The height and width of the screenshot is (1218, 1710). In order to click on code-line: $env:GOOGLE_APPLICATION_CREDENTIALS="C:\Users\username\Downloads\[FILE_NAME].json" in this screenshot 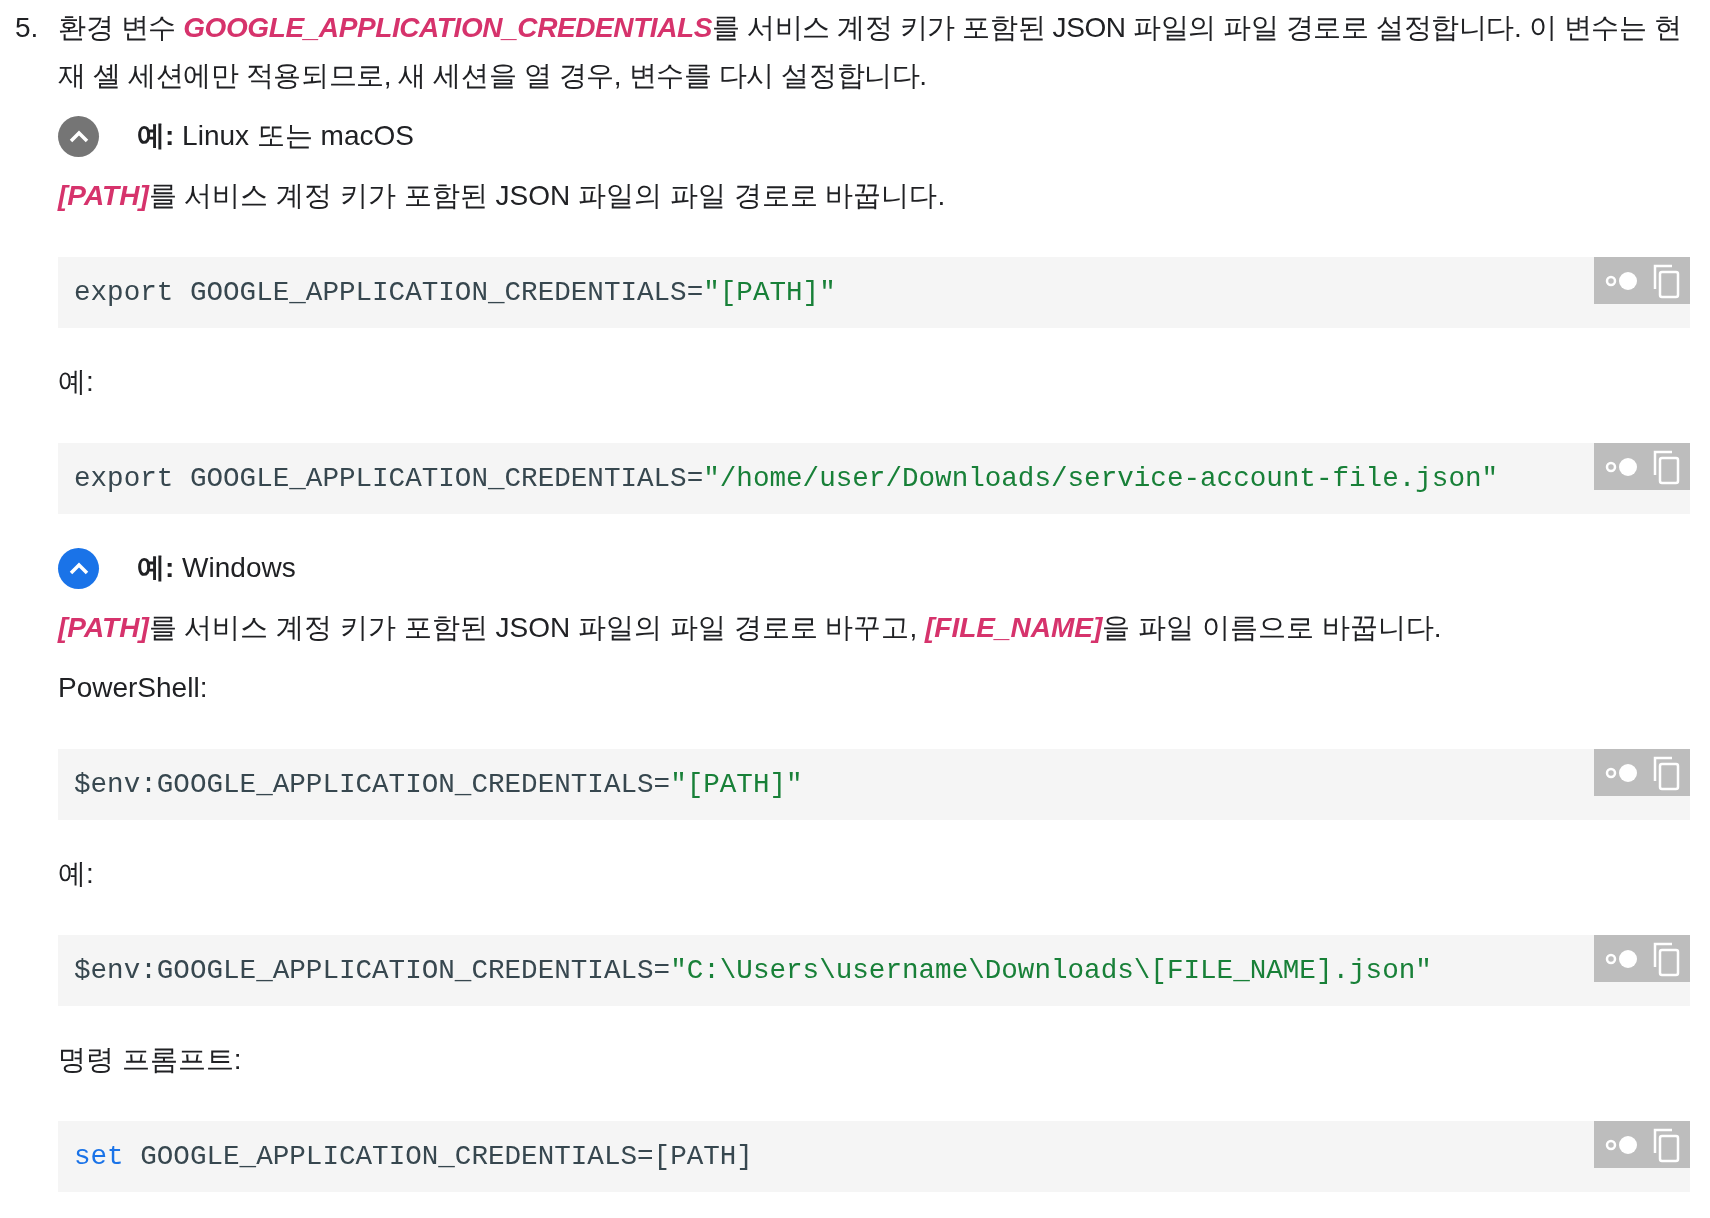, I will do `click(753, 971)`.